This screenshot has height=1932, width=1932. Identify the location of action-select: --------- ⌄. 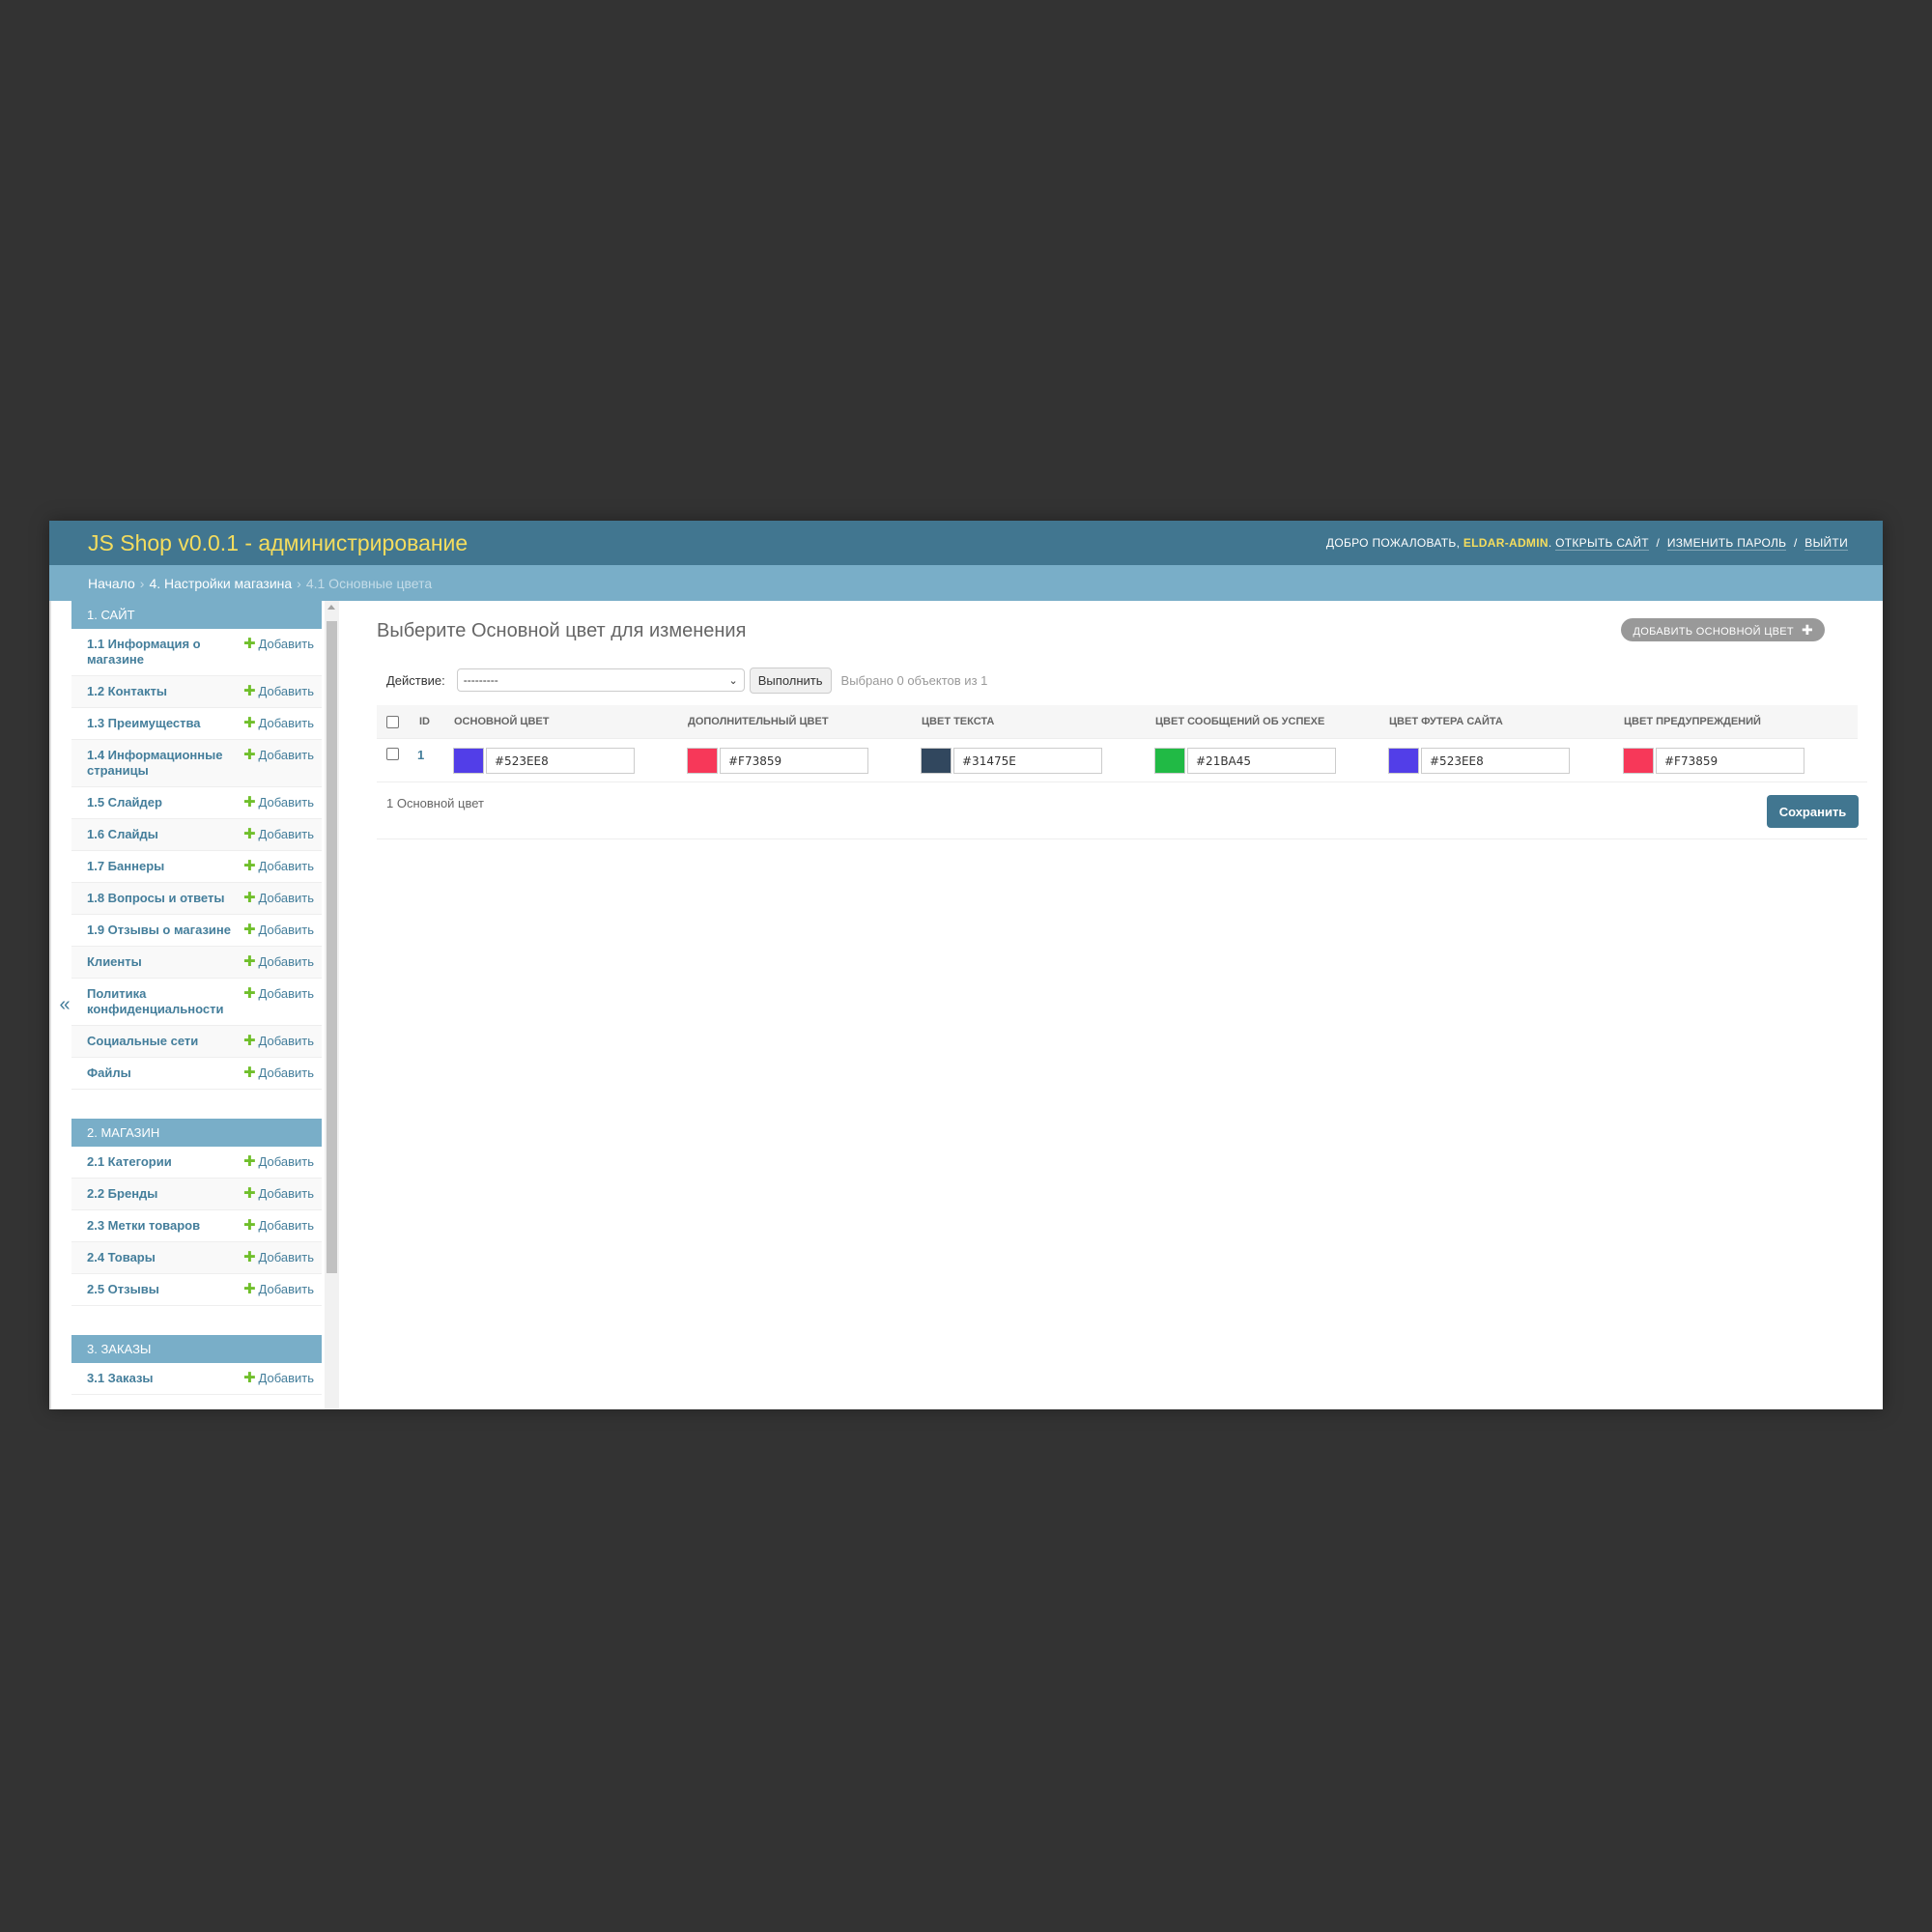
(600, 680).